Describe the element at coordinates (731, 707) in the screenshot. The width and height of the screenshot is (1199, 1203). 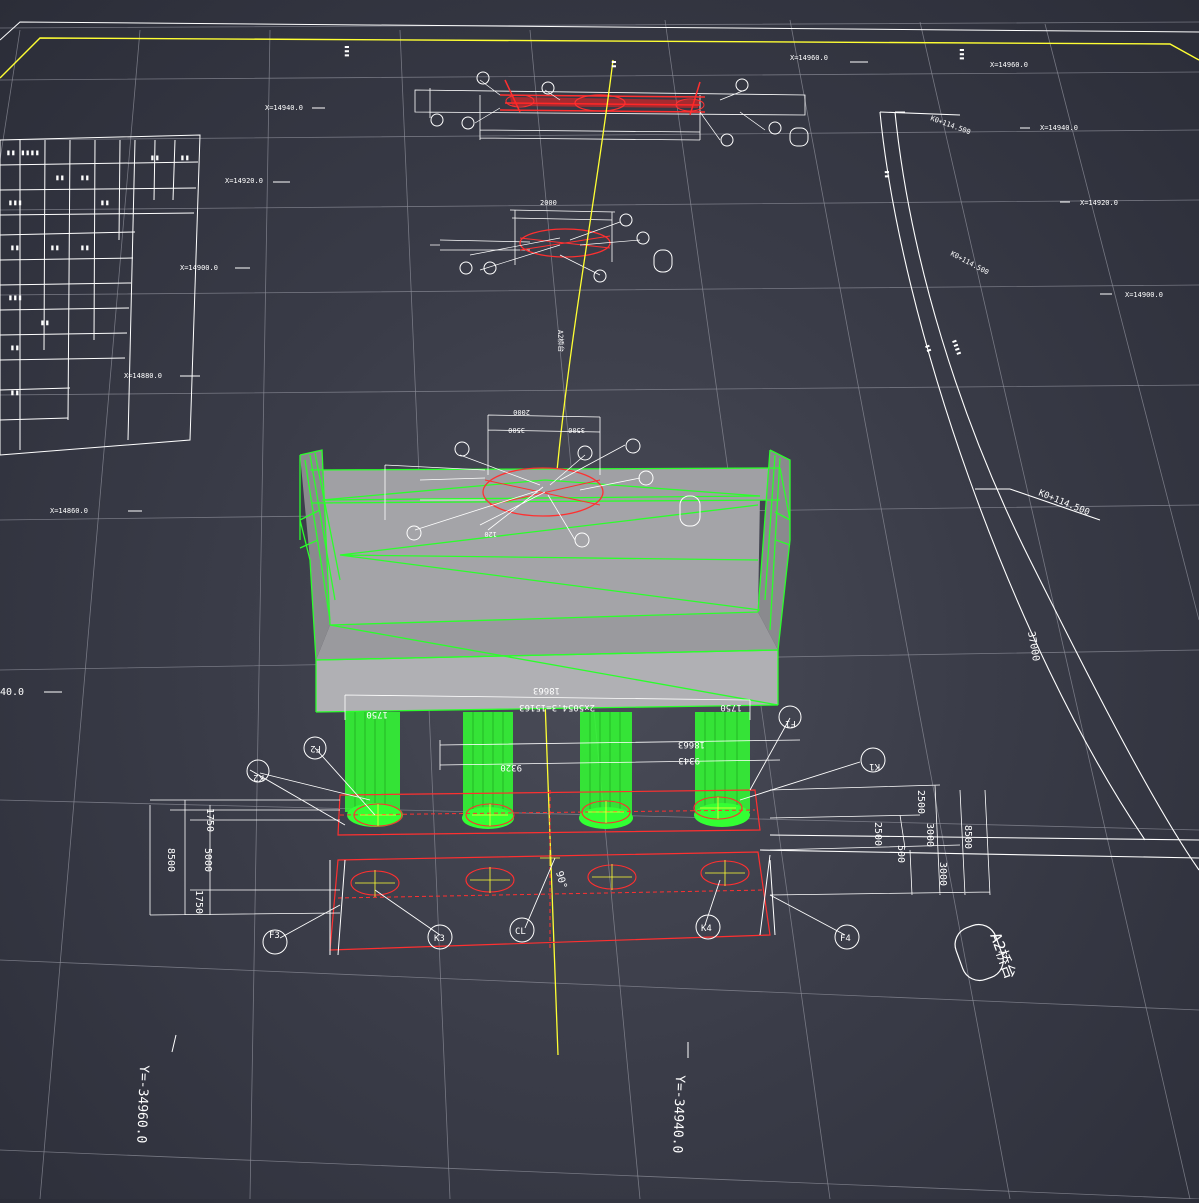
I see `dim-1750-right: 1750` at that location.